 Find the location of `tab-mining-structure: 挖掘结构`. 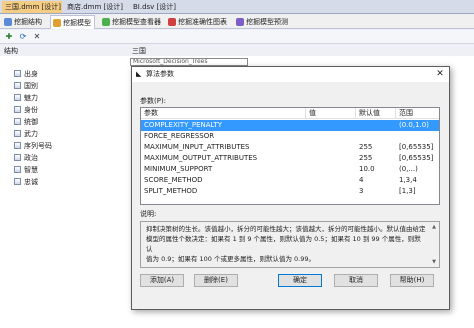

tab-mining-structure: 挖掘结构 is located at coordinates (23, 22).